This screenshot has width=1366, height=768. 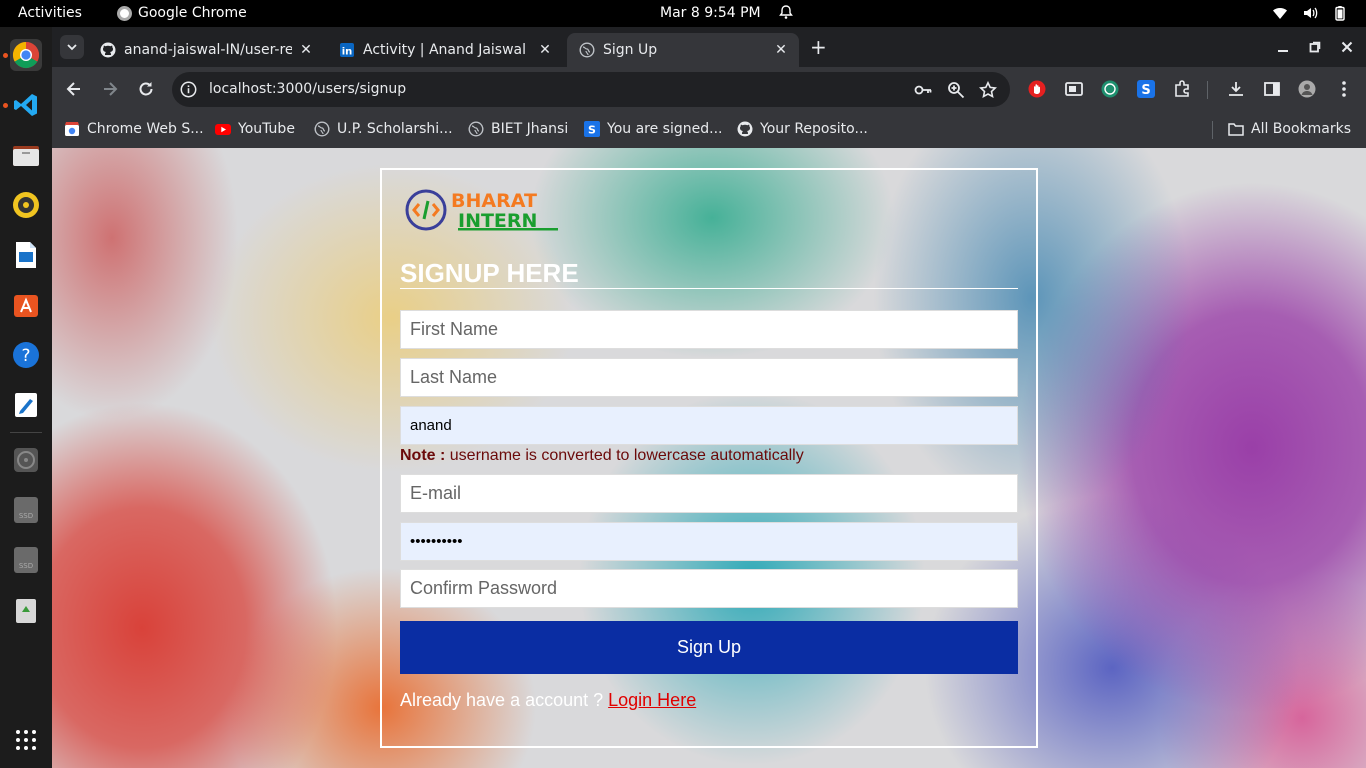 I want to click on zoom-icon, so click(x=956, y=90).